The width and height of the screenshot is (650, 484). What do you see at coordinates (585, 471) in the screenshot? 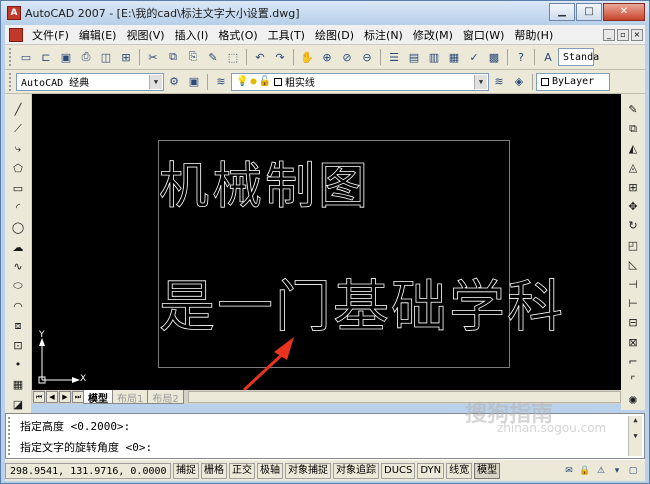
I see `lock-toolbar-icon: 🔒` at bounding box center [585, 471].